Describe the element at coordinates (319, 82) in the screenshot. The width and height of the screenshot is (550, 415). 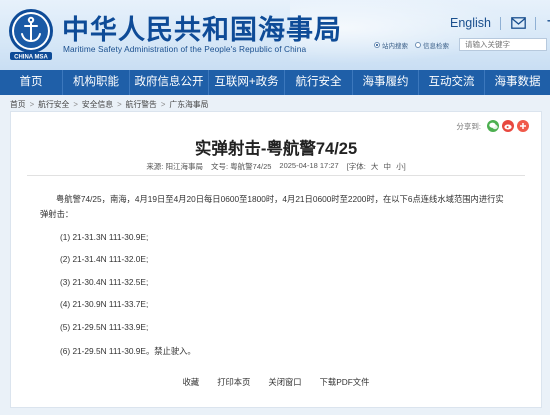
I see `nav-navigation-safety: 航行安全` at that location.